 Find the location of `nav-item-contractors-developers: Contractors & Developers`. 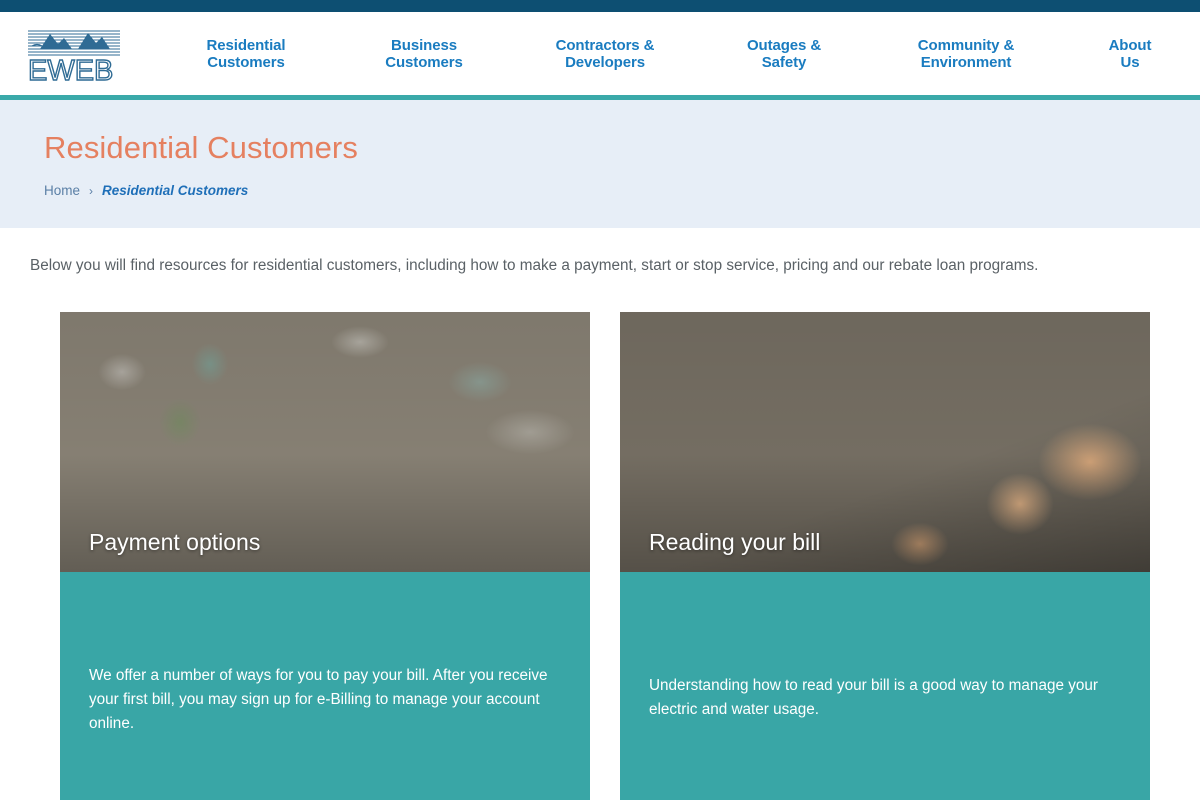

nav-item-contractors-developers: Contractors & Developers is located at coordinates (605, 54).